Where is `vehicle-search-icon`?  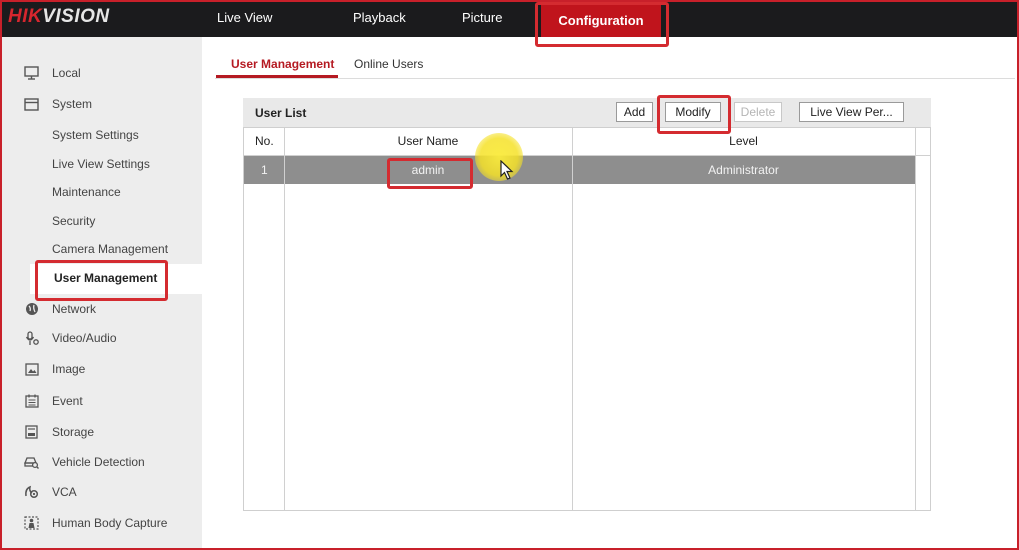
vehicle-search-icon is located at coordinates (31, 462).